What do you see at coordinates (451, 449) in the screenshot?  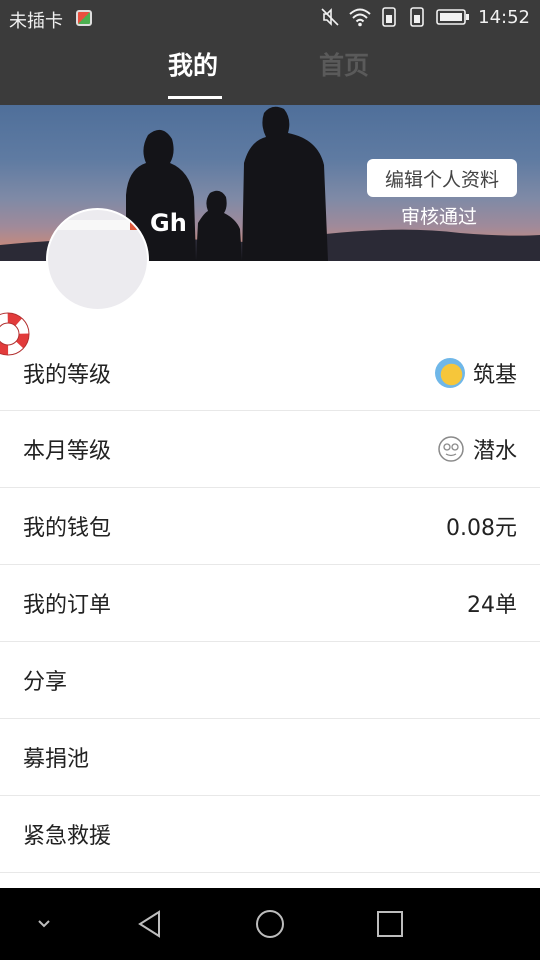 I see `diver-badge-icon` at bounding box center [451, 449].